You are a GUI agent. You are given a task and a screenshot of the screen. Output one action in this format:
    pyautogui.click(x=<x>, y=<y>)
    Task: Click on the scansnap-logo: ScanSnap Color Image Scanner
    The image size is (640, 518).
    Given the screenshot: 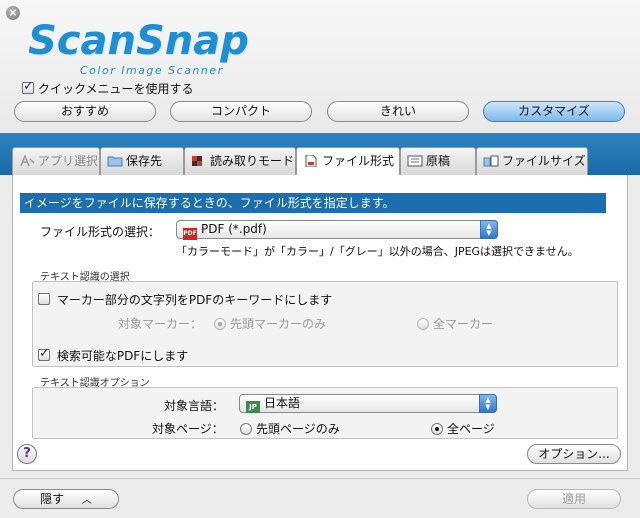 What is the action you would take?
    pyautogui.click(x=173, y=49)
    